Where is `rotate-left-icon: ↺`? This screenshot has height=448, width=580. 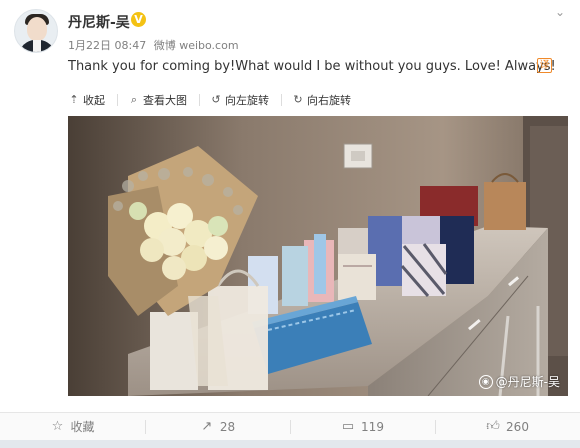
rotate-left-icon: ↺ is located at coordinates (216, 99).